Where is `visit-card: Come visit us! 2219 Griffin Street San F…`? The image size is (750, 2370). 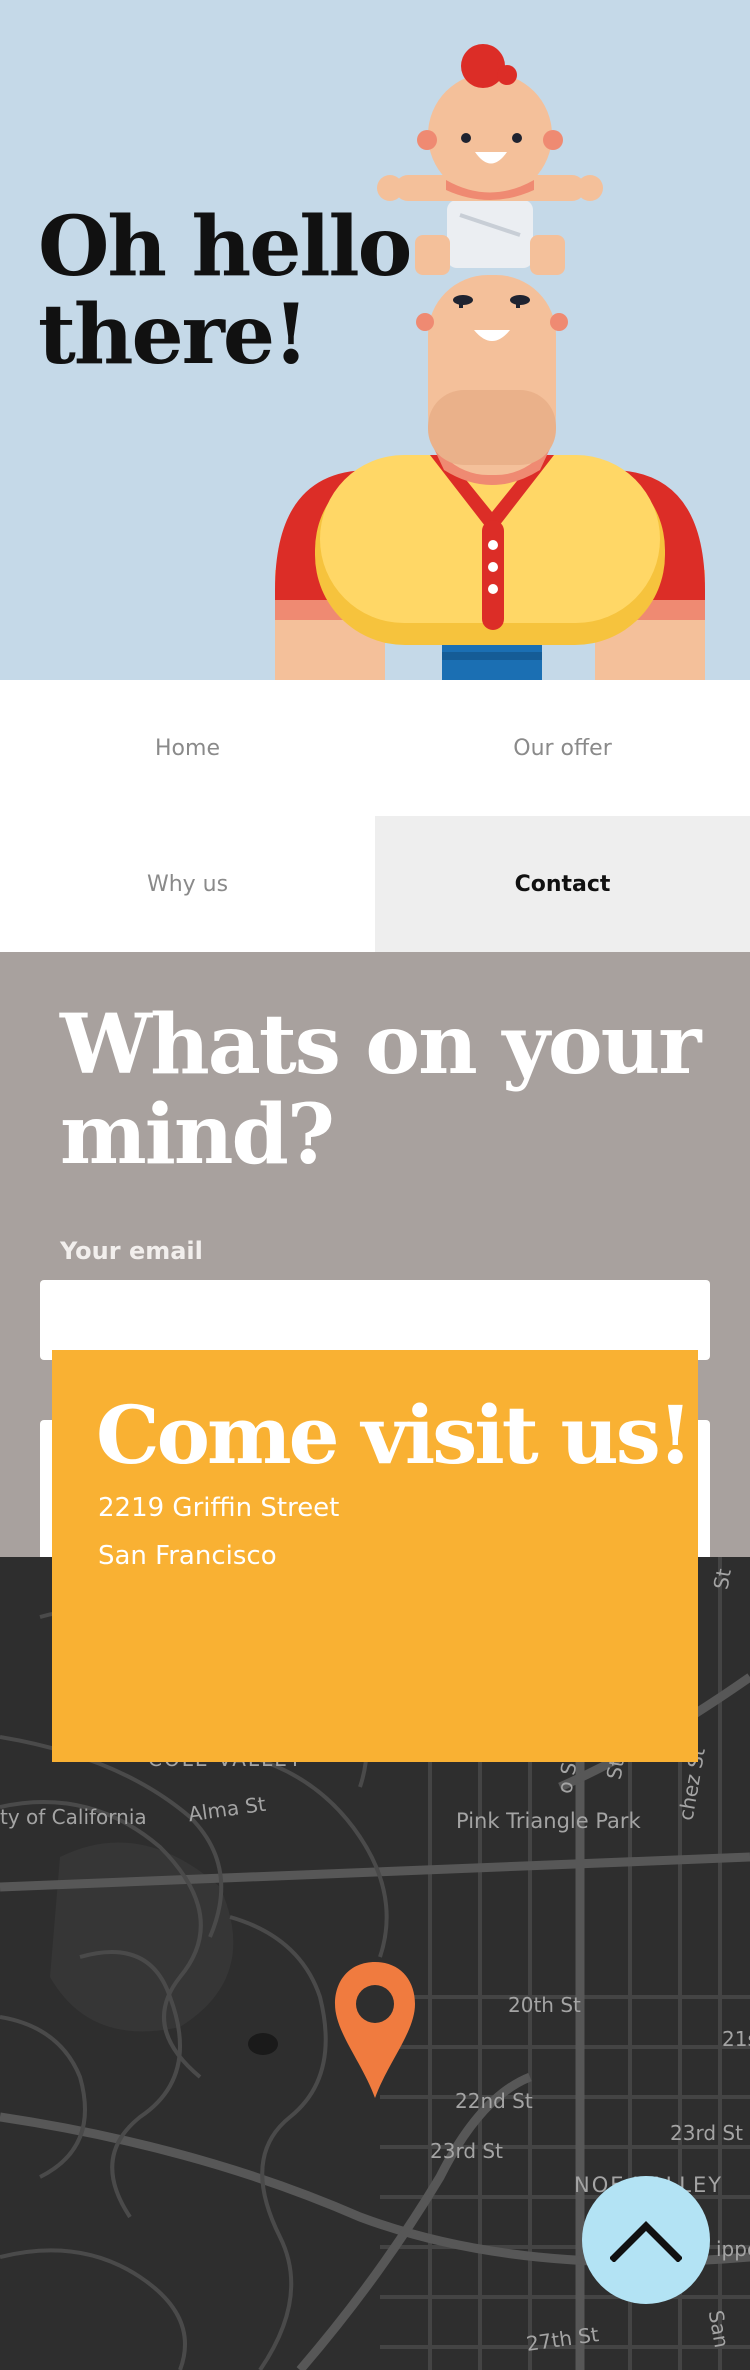
visit-card: Come visit us! 2219 Griffin Street San F… is located at coordinates (375, 1556).